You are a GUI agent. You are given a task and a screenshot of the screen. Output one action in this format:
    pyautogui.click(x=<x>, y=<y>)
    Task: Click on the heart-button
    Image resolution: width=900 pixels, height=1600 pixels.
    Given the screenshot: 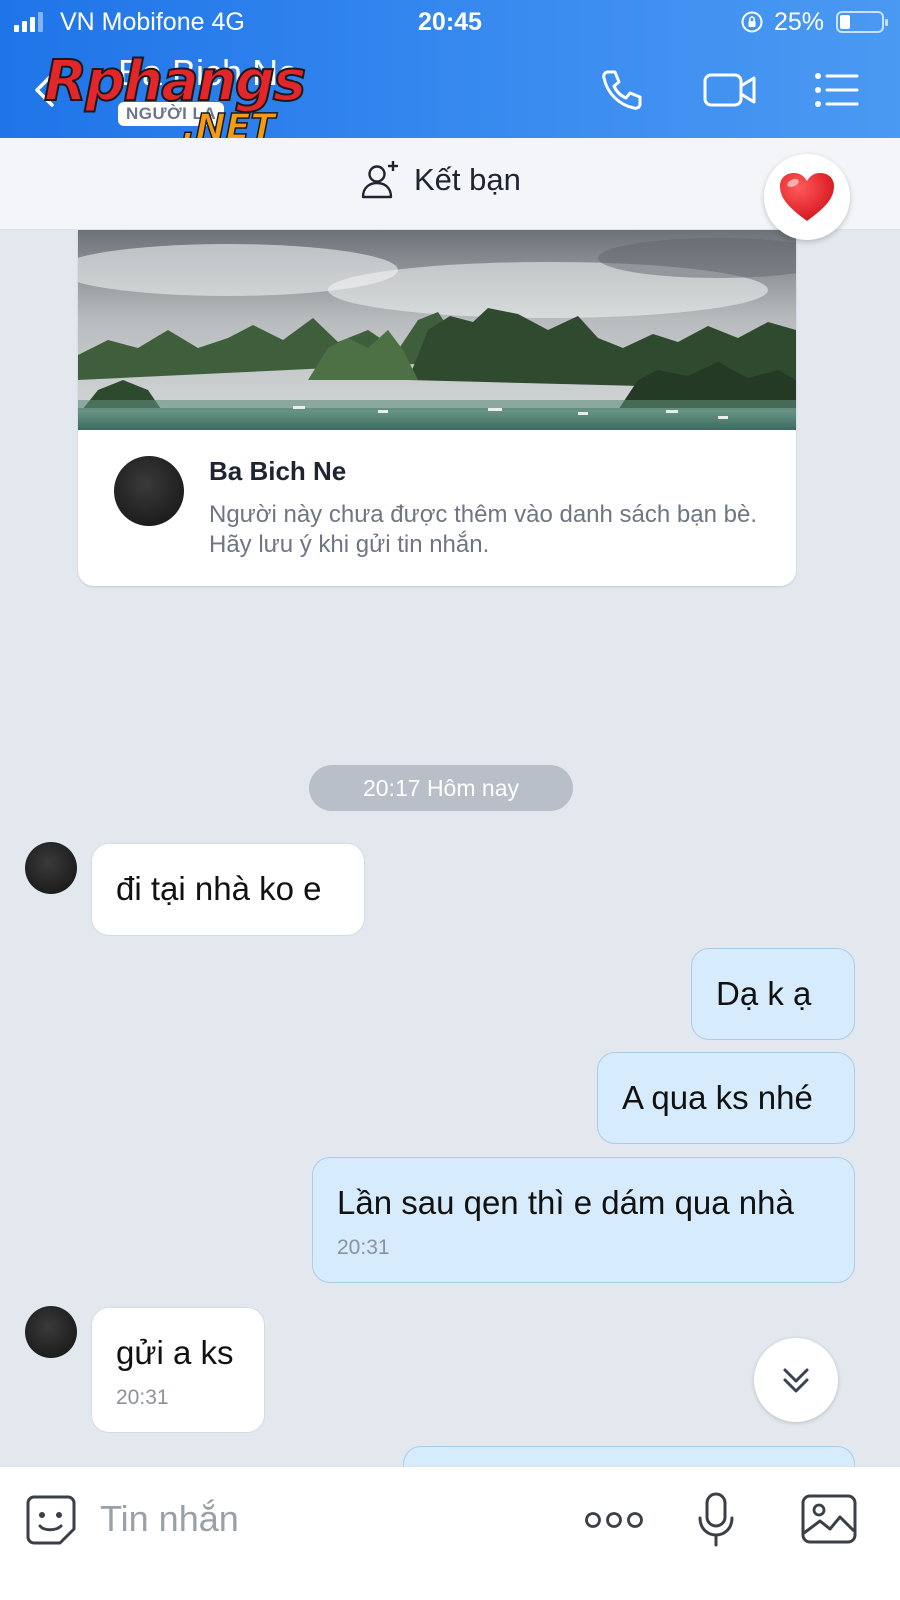 What is the action you would take?
    pyautogui.click(x=807, y=197)
    